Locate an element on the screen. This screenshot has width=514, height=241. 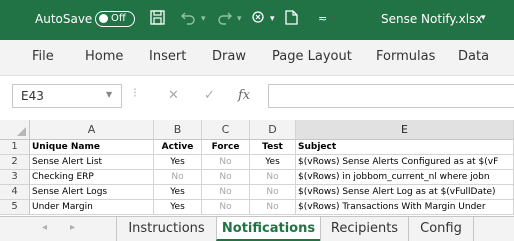
tab-instructions: Instructions is located at coordinates (166, 229).